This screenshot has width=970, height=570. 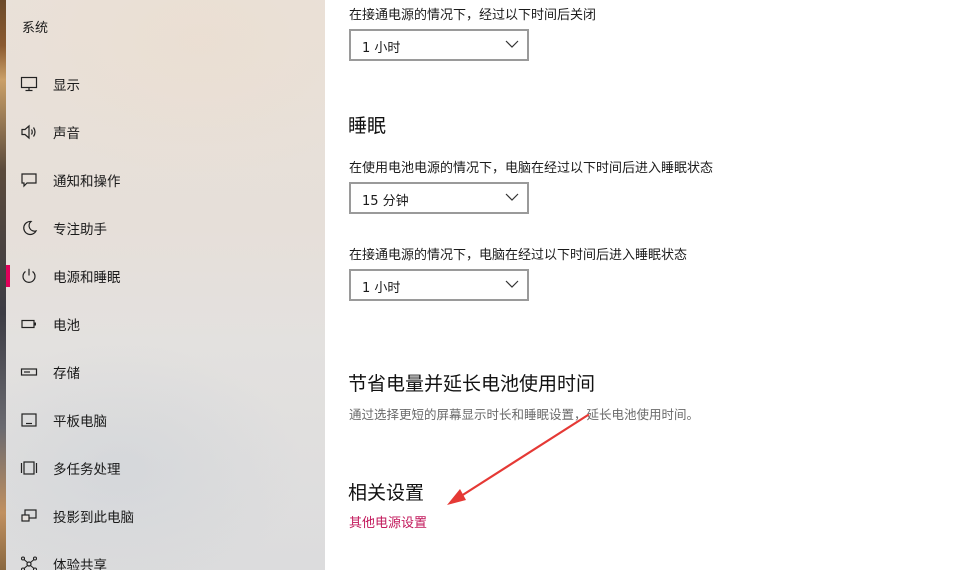 I want to click on sleep-battery-label: 在使用电池电源的情况下，电脑在经过以下时间后进入睡眠状态, so click(x=531, y=168).